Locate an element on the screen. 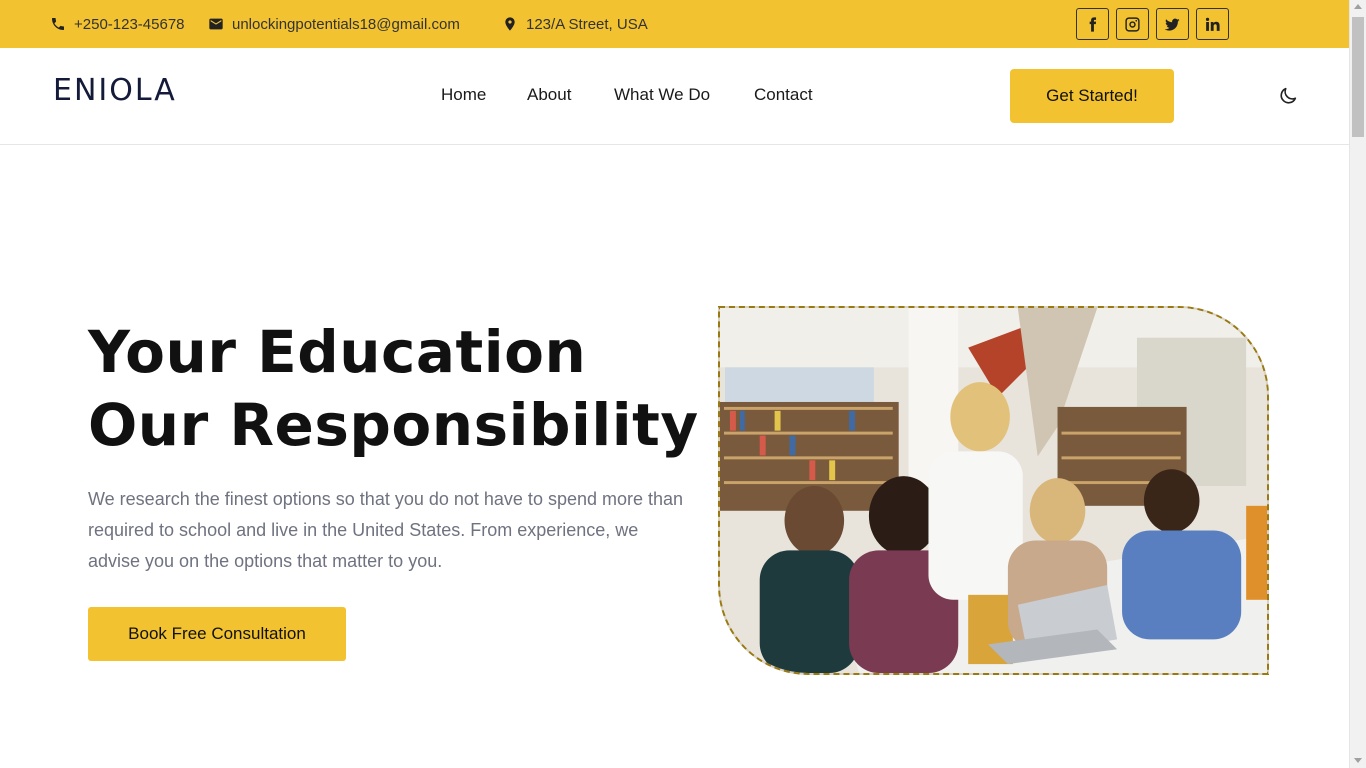 The height and width of the screenshot is (768, 1366). facebook-link is located at coordinates (1092, 24).